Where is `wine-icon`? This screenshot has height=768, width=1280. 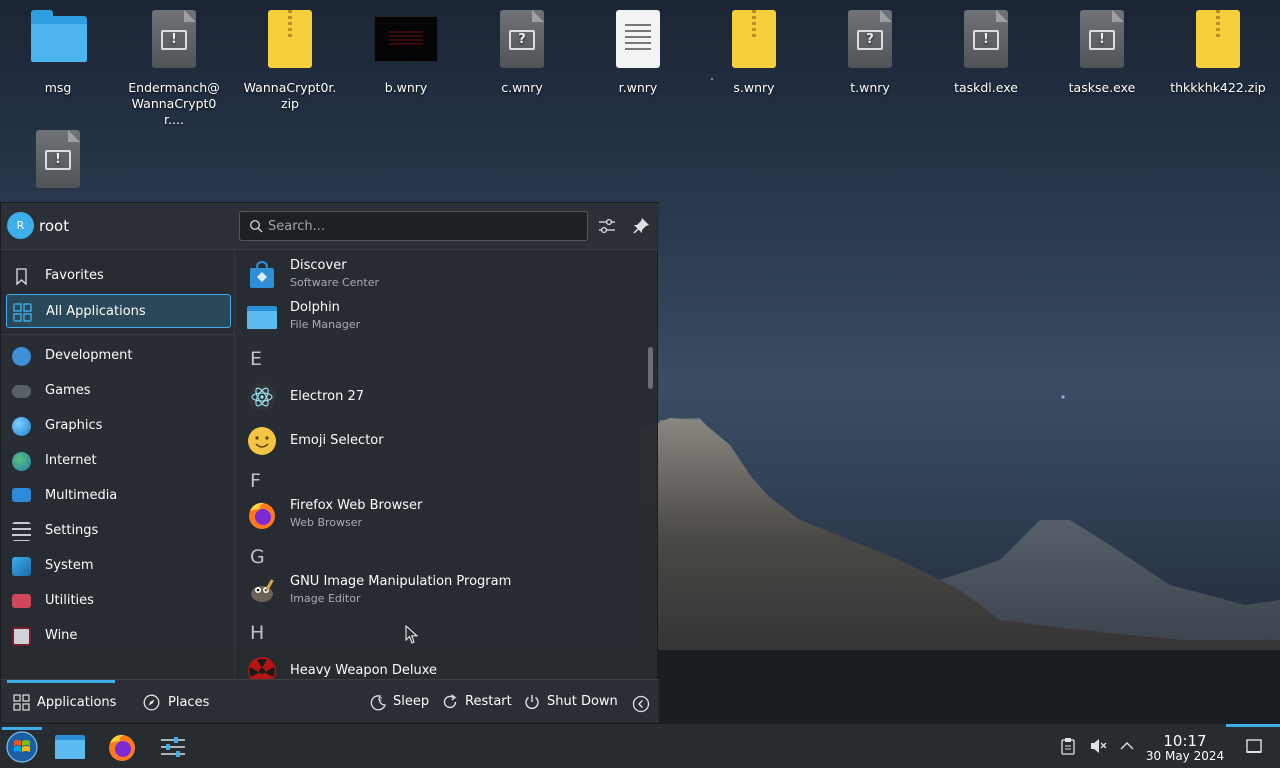
wine-icon is located at coordinates (21, 636).